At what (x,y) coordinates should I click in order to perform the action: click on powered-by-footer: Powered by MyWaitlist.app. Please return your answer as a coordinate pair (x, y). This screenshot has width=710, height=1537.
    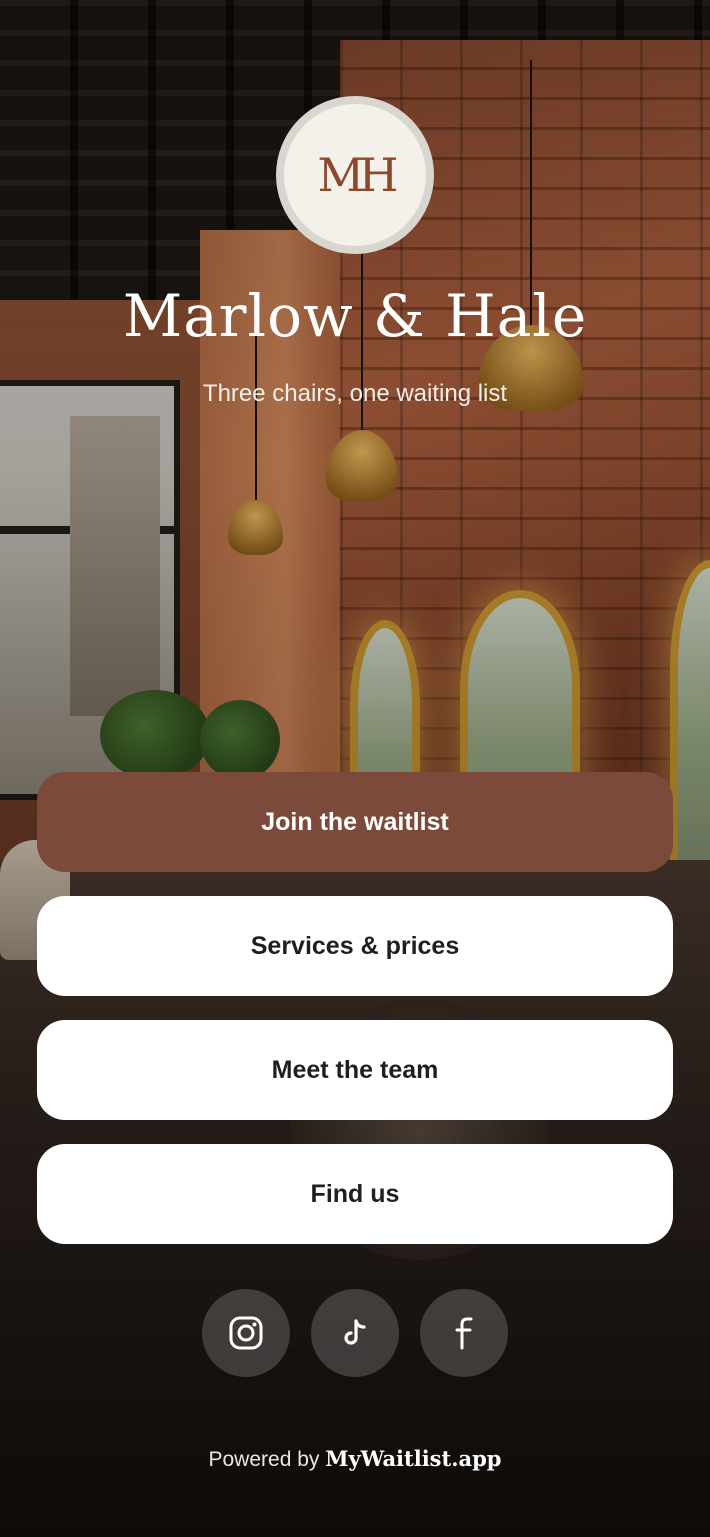
    Looking at the image, I should click on (355, 1459).